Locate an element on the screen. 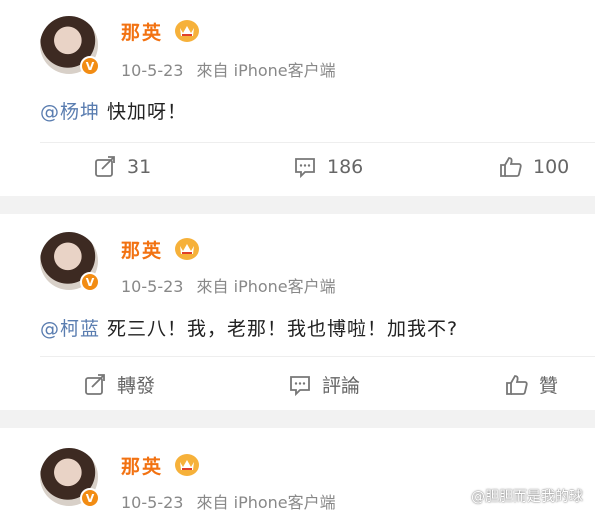 Image resolution: width=595 pixels, height=516 pixels. comment-label: 評論 is located at coordinates (341, 386).